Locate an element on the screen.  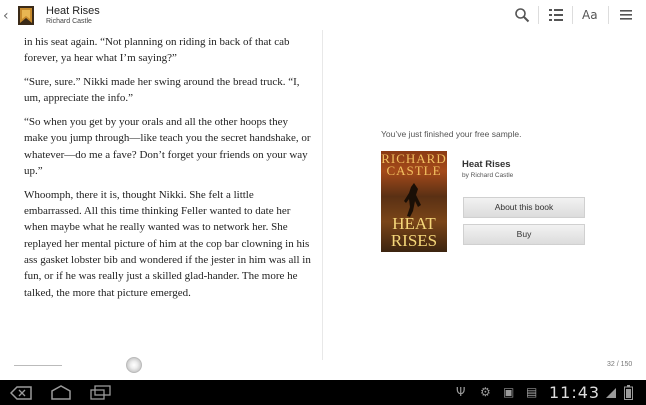
page-divider is located at coordinates (322, 195).